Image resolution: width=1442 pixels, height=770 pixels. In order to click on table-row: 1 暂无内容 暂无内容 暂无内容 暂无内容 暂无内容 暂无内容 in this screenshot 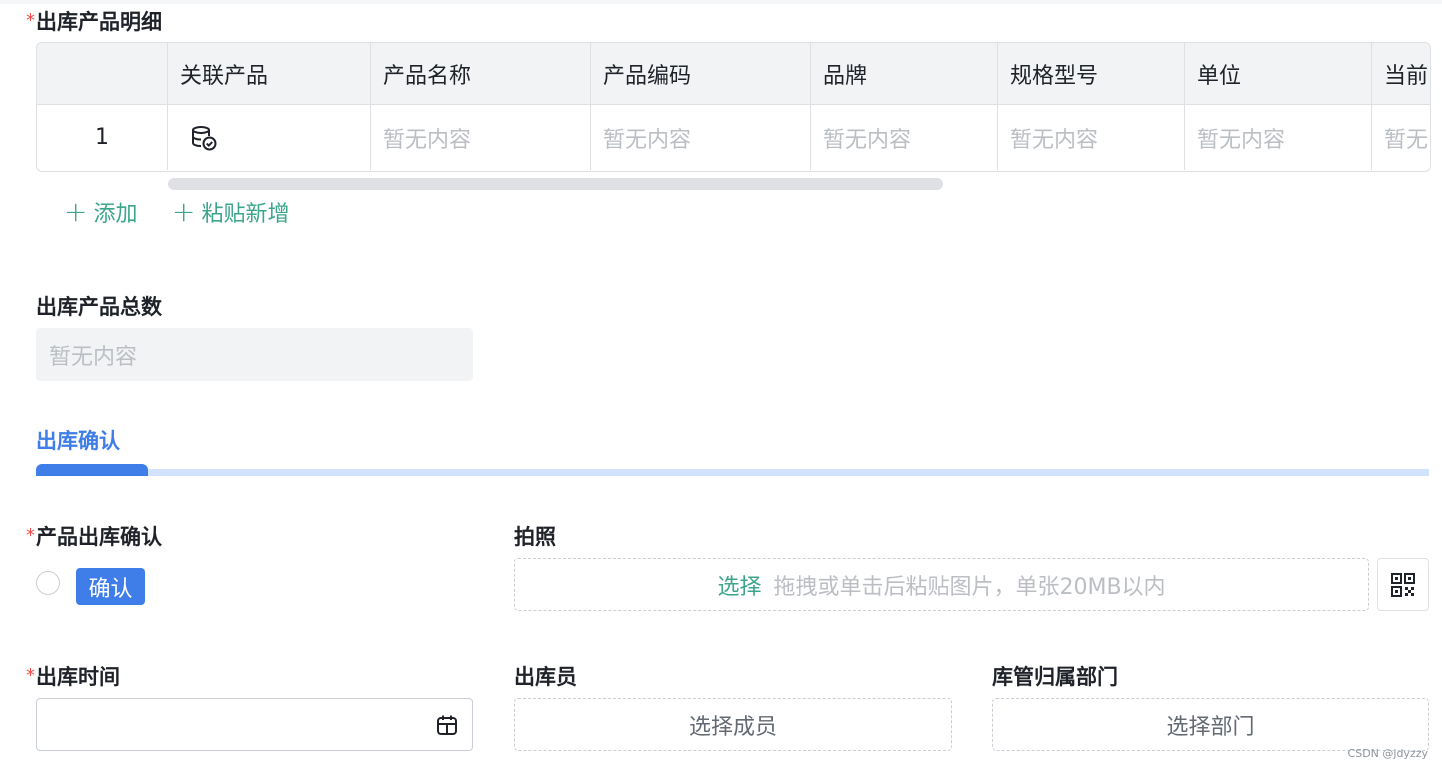, I will do `click(733, 137)`.